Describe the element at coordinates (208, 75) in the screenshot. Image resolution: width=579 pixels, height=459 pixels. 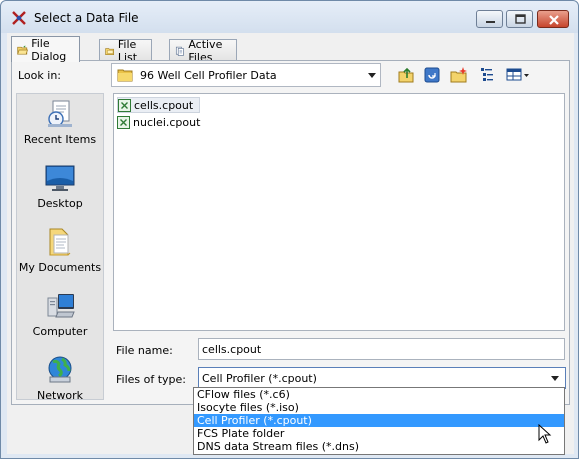
I see `look-in-value: 96 Well Cell Profiler Data` at that location.